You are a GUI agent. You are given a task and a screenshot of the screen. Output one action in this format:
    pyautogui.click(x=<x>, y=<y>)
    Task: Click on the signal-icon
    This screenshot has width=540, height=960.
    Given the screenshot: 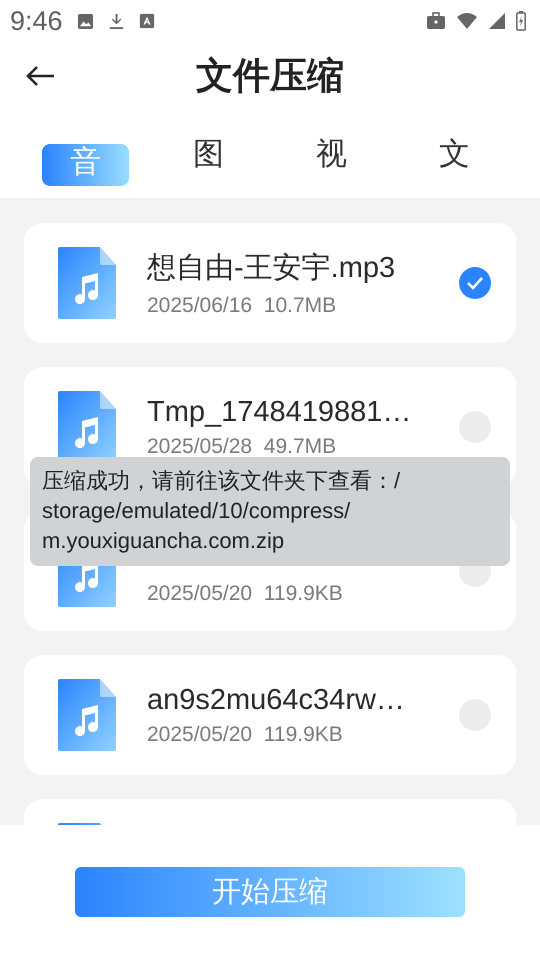 What is the action you would take?
    pyautogui.click(x=497, y=21)
    